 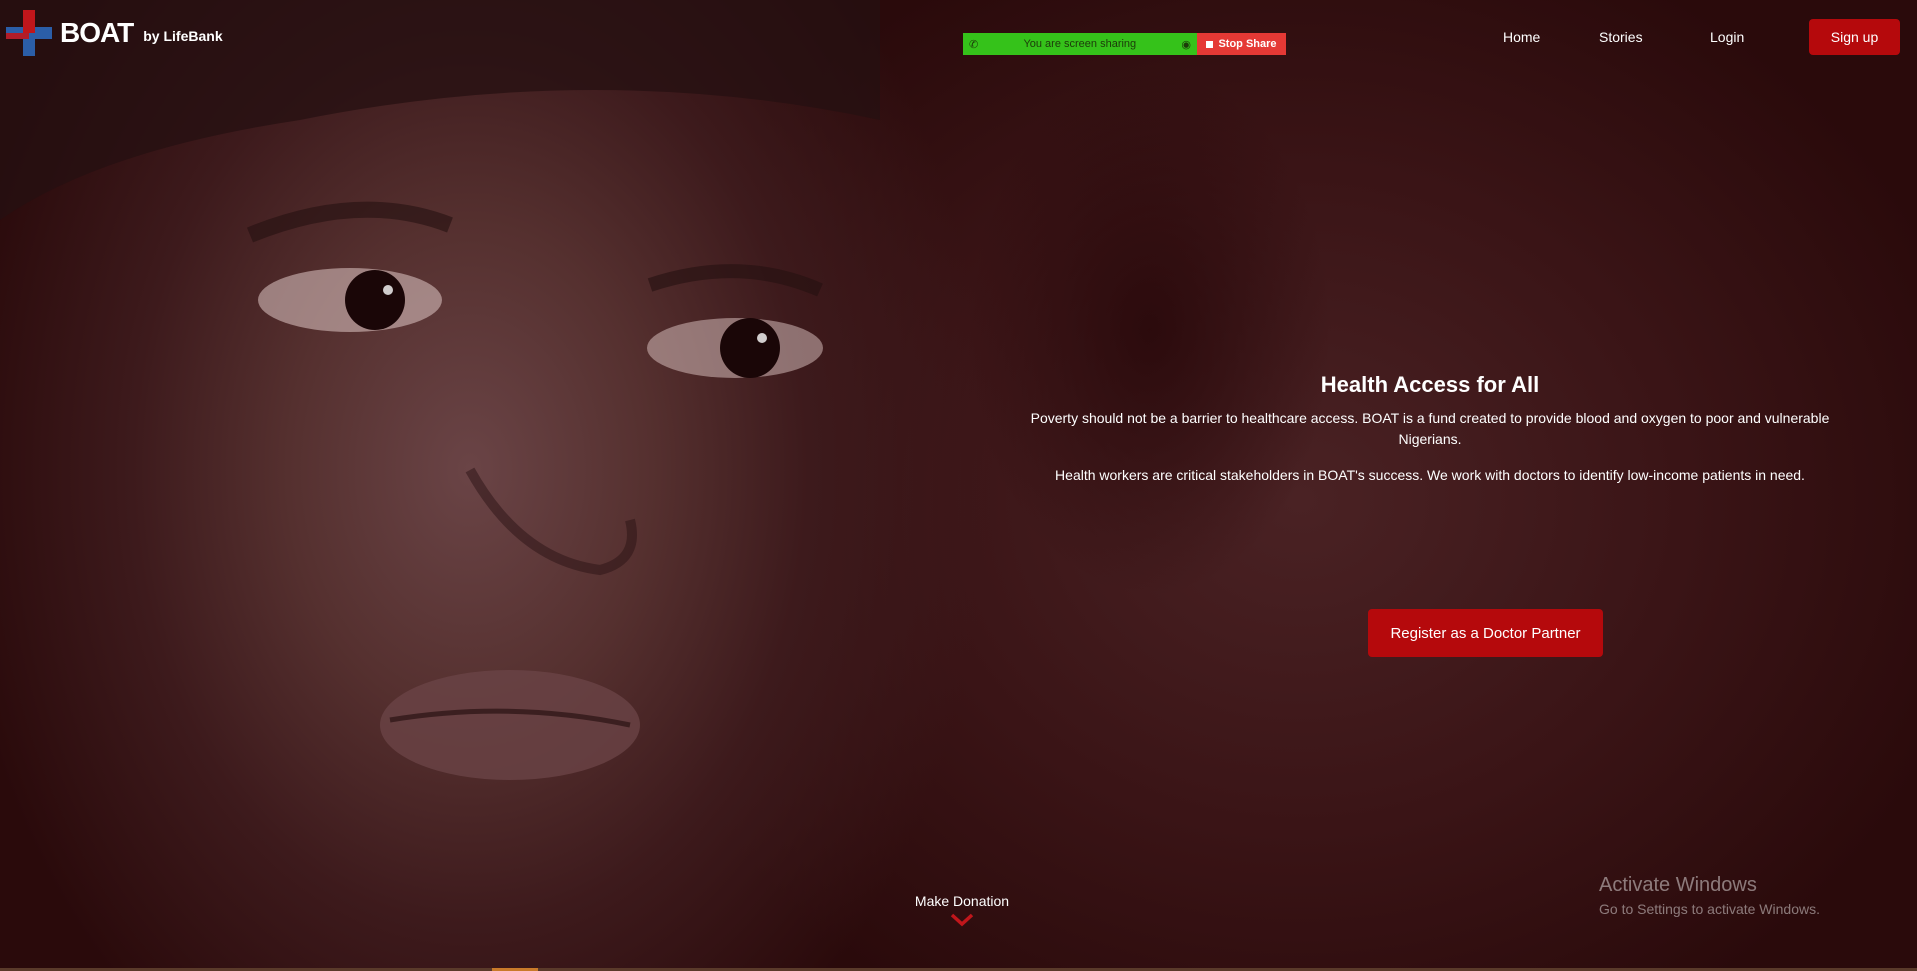 What do you see at coordinates (1678, 885) in the screenshot?
I see `windows-activation-title: Activate Windows` at bounding box center [1678, 885].